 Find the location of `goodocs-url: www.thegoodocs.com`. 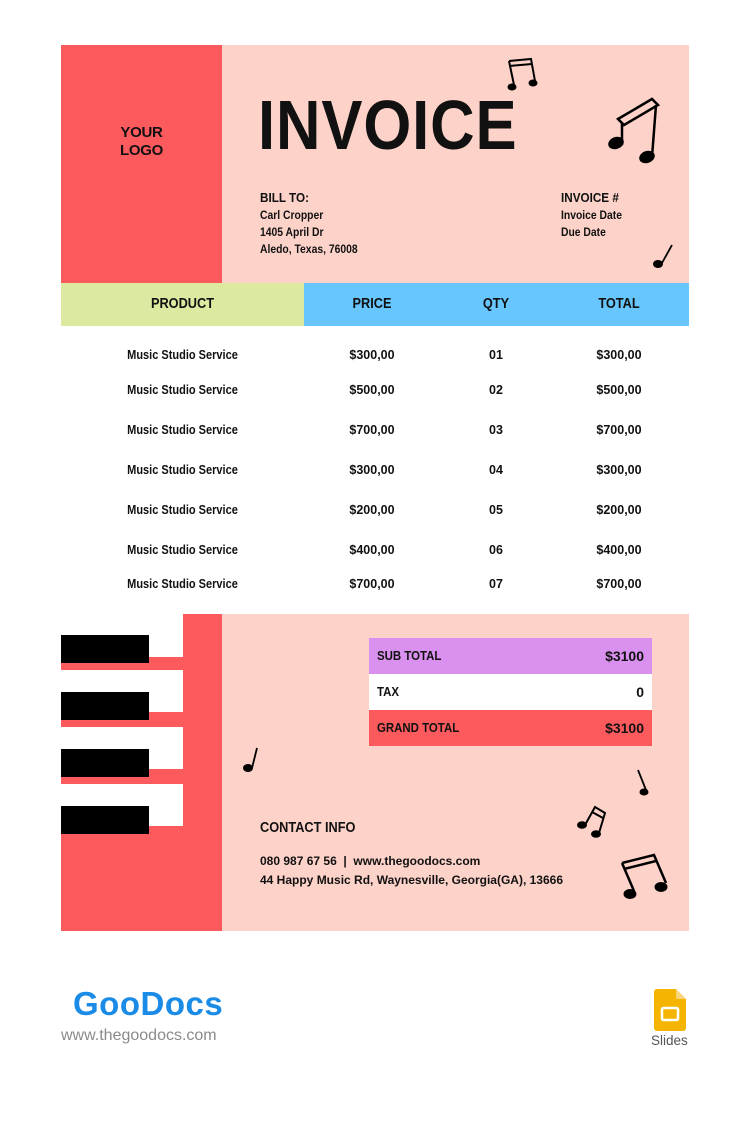

goodocs-url: www.thegoodocs.com is located at coordinates (139, 1036).